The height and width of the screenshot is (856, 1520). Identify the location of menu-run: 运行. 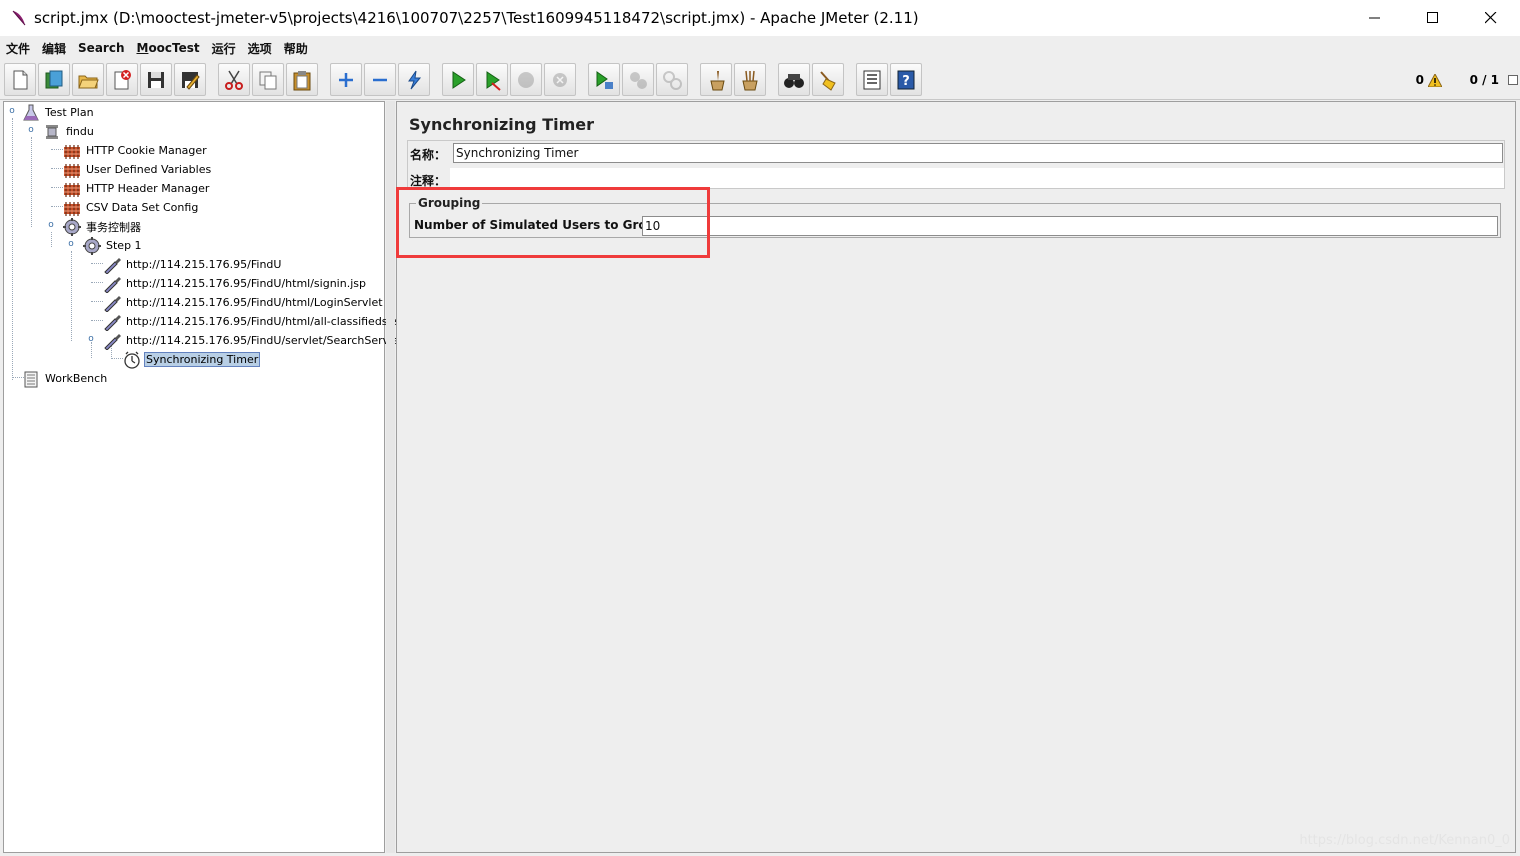
(224, 48).